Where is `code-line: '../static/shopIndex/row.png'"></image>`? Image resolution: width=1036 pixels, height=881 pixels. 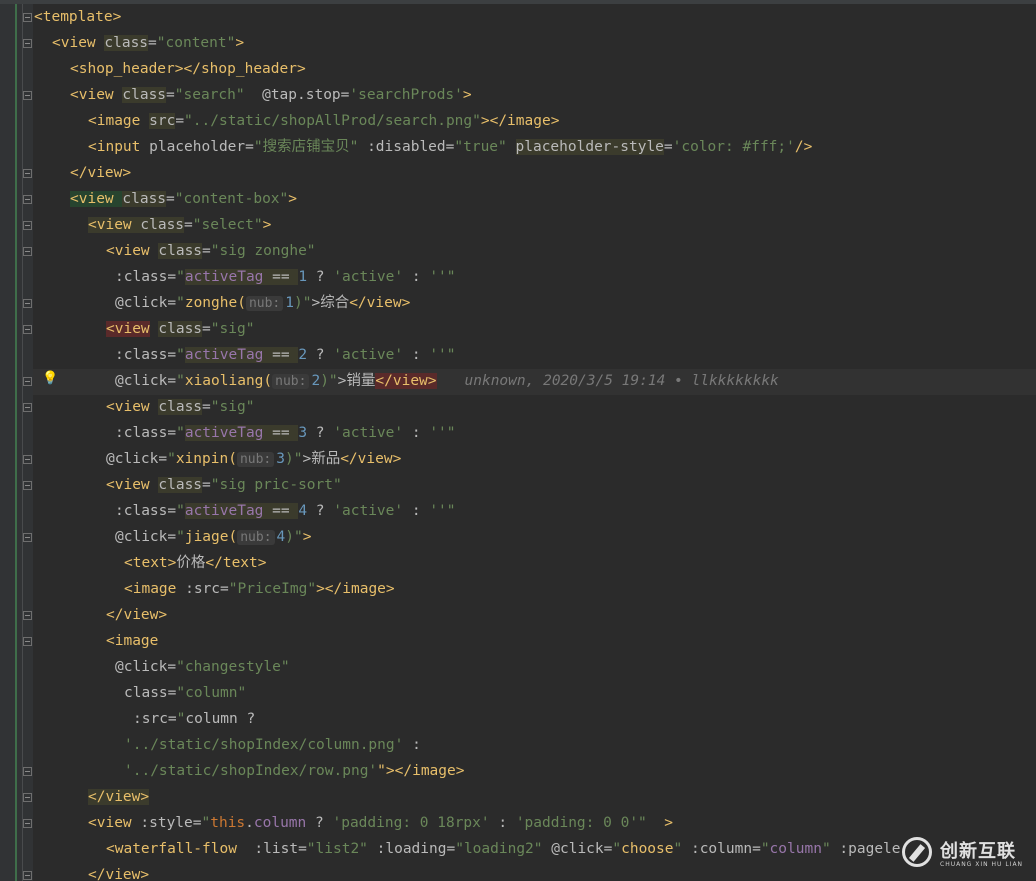 code-line: '../static/shopIndex/row.png'"></image> is located at coordinates (294, 771).